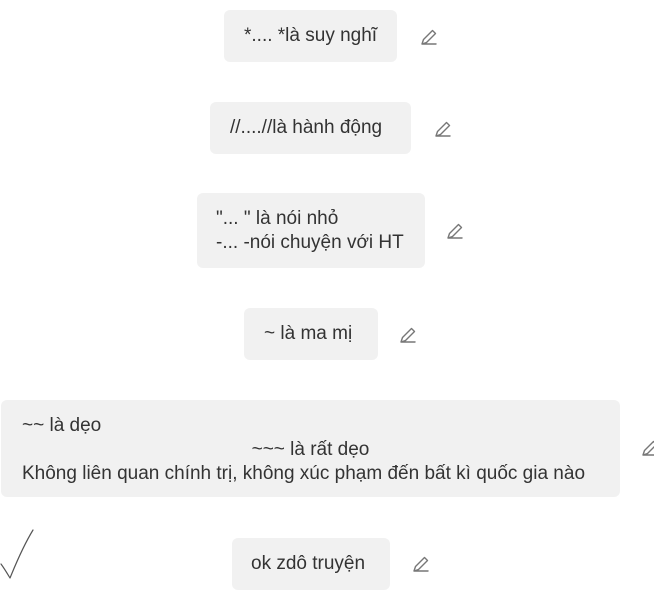 The width and height of the screenshot is (654, 600). I want to click on message-bubble-2: //....//là hành động, so click(310, 128).